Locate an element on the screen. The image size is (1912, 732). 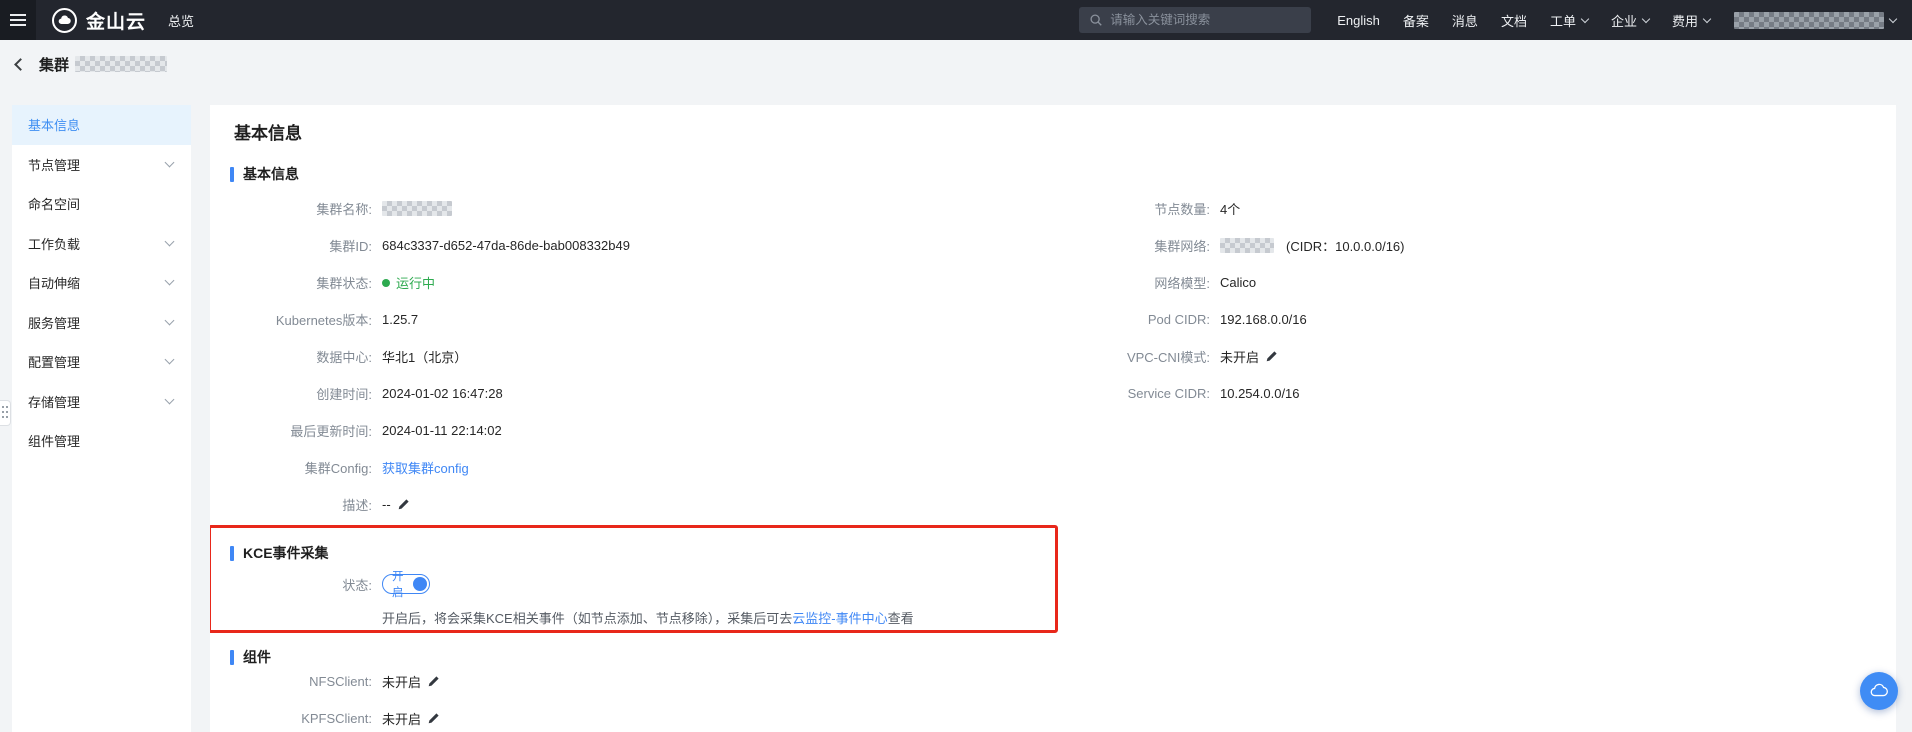
field-service-cidr: Service CIDR: 10.254.0.0/16 is located at coordinates (1137, 393).